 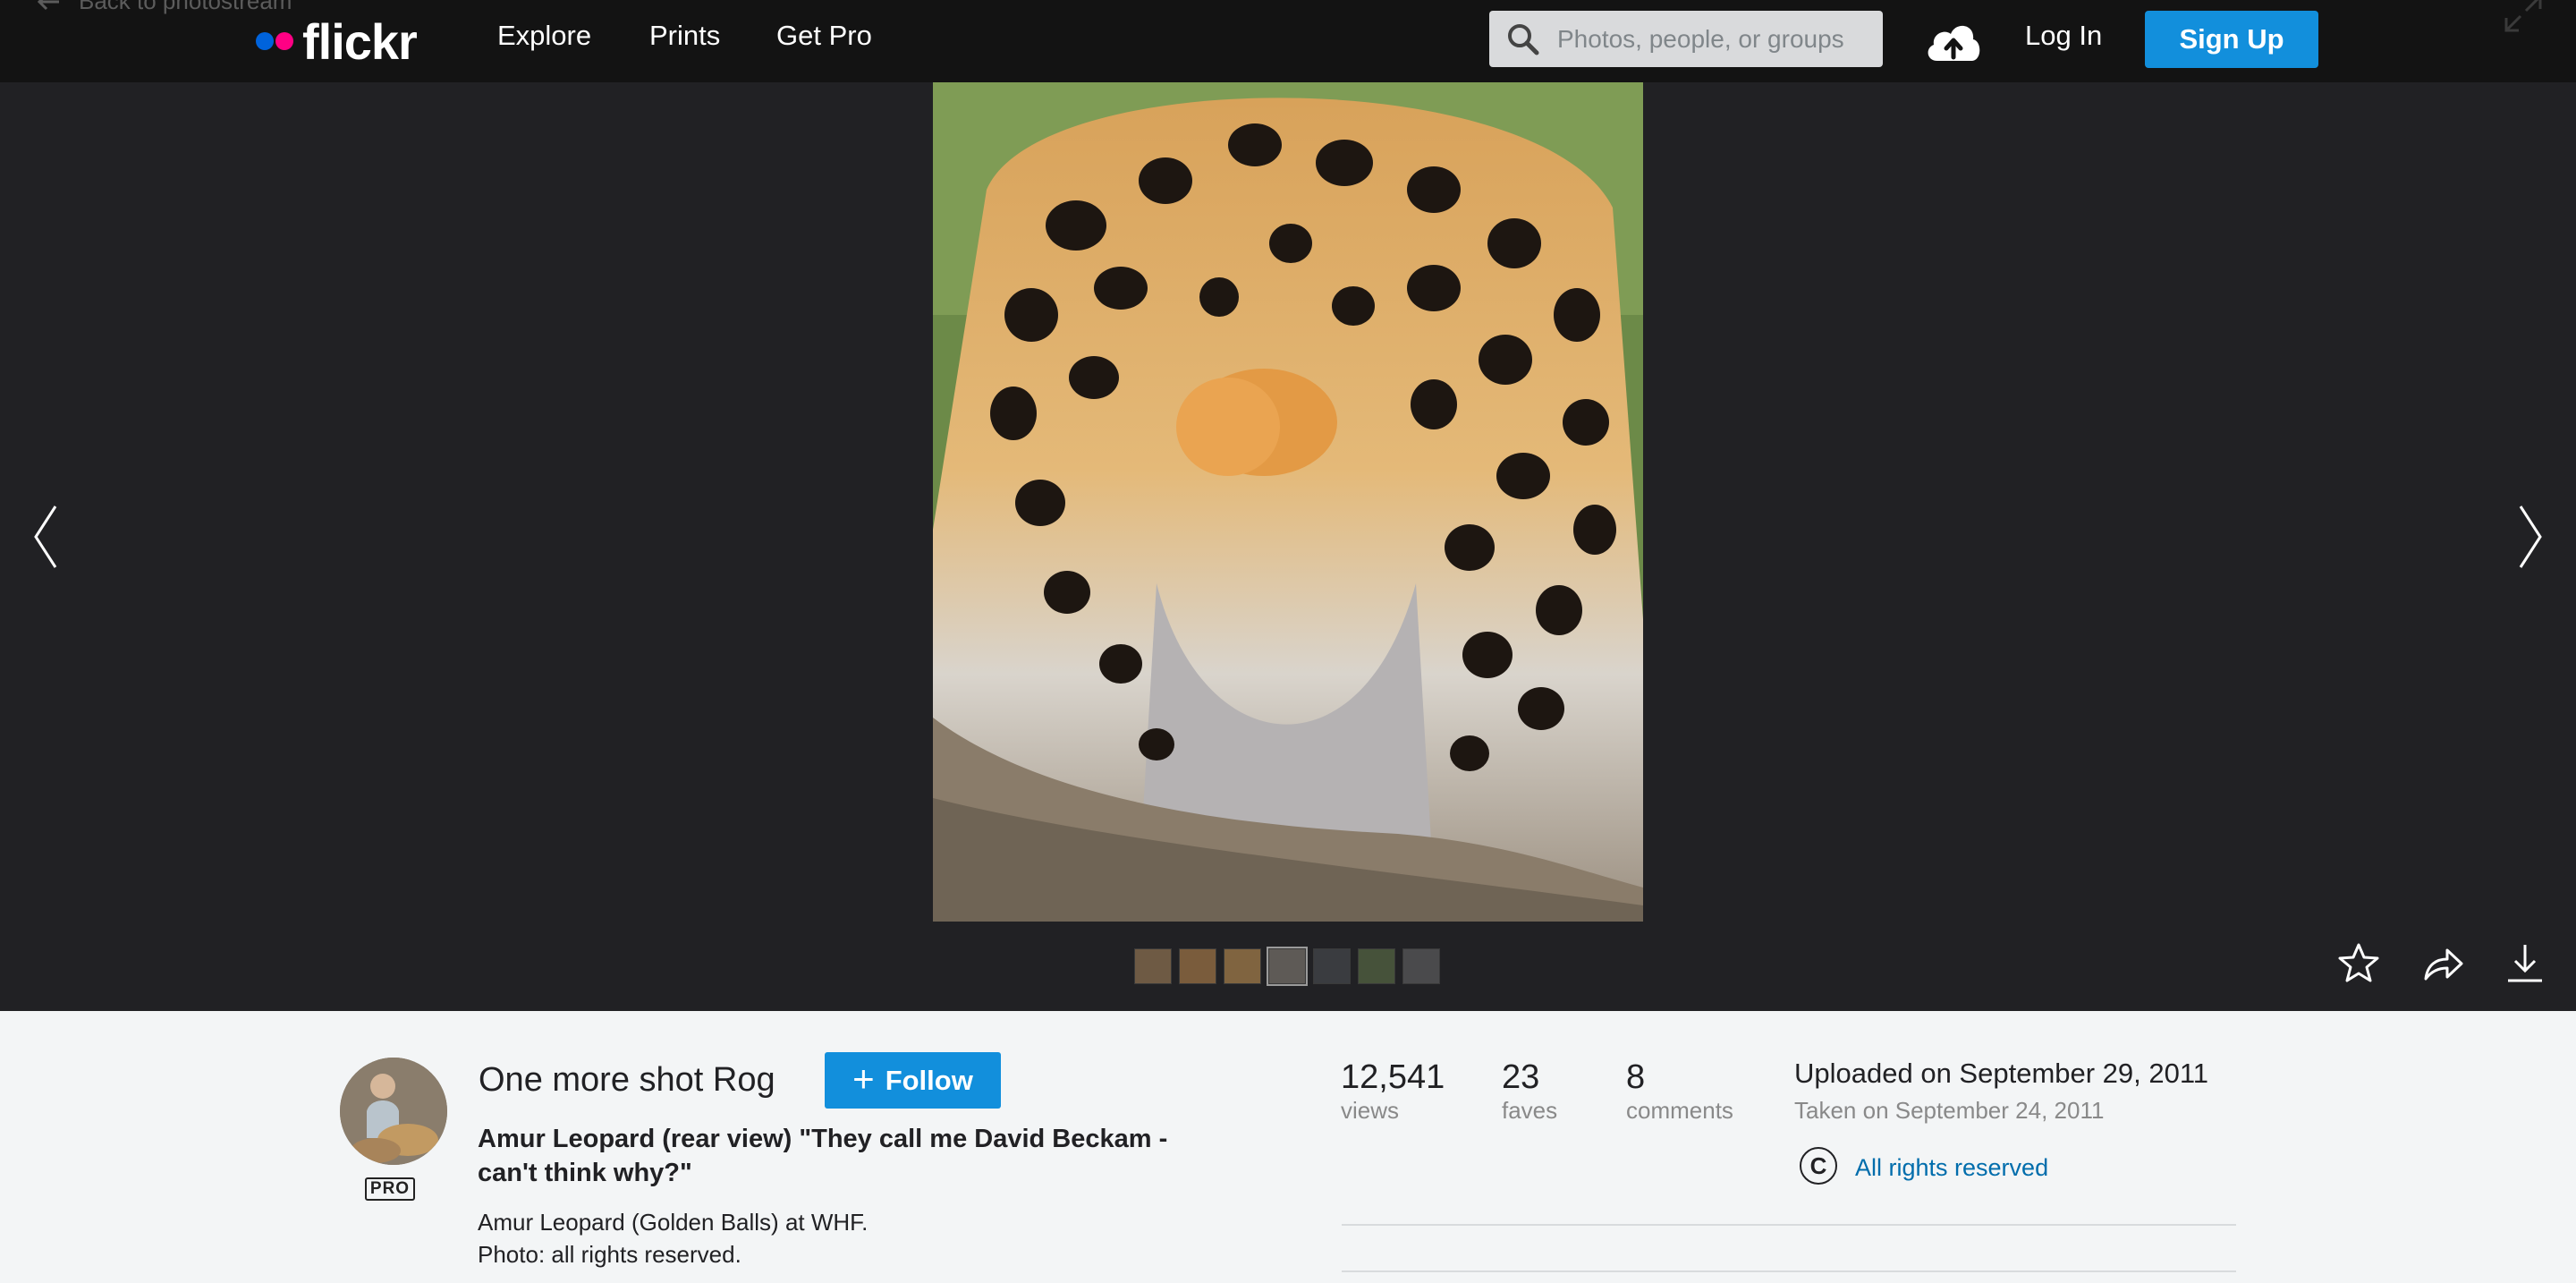 I want to click on faves-label: faves, so click(x=1530, y=1110).